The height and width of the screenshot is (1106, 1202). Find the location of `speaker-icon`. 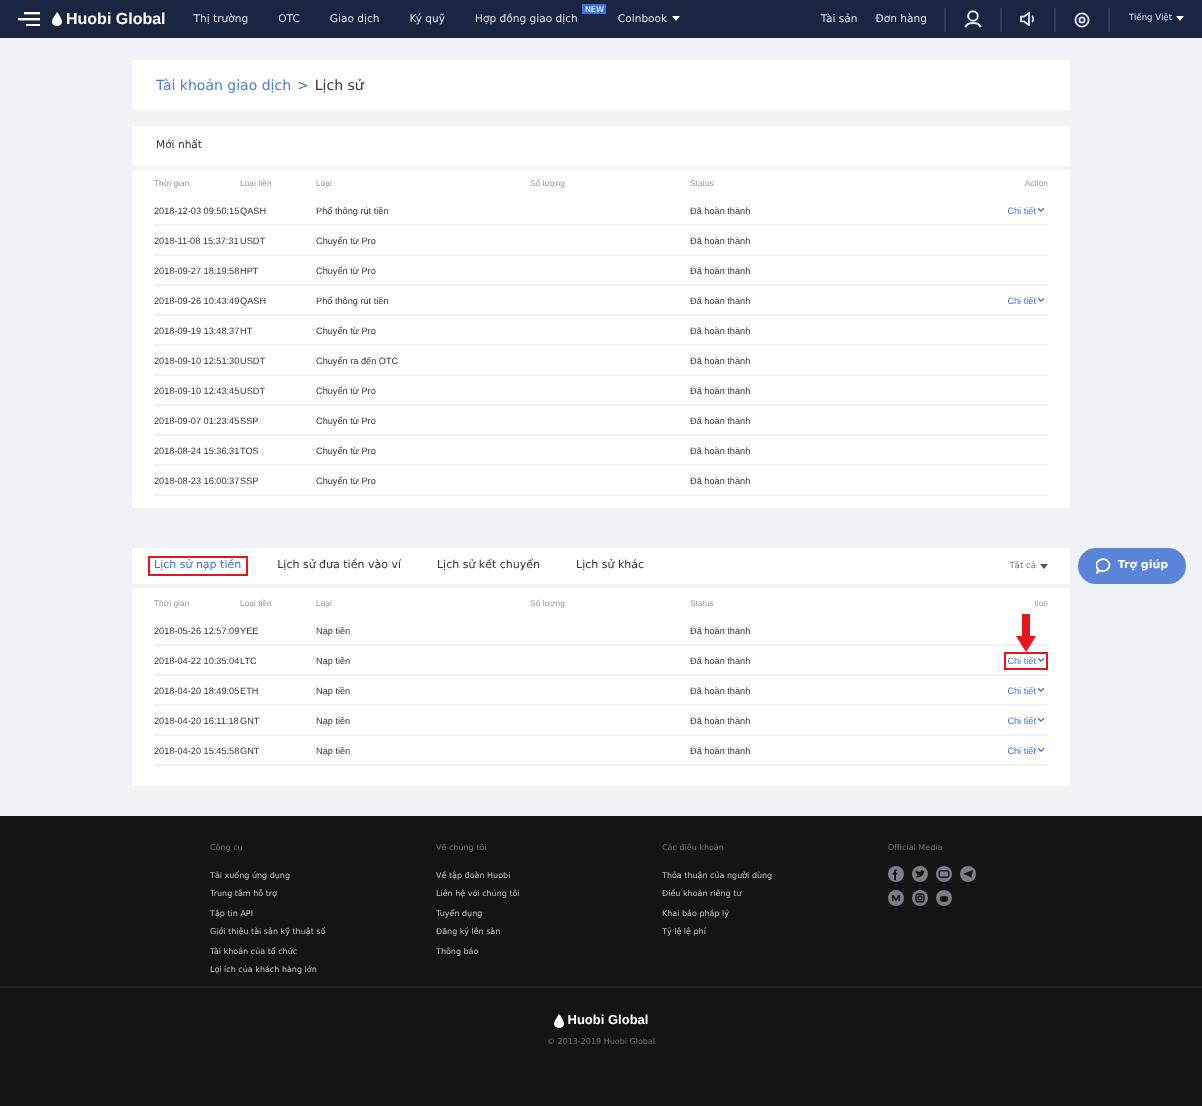

speaker-icon is located at coordinates (1028, 19).